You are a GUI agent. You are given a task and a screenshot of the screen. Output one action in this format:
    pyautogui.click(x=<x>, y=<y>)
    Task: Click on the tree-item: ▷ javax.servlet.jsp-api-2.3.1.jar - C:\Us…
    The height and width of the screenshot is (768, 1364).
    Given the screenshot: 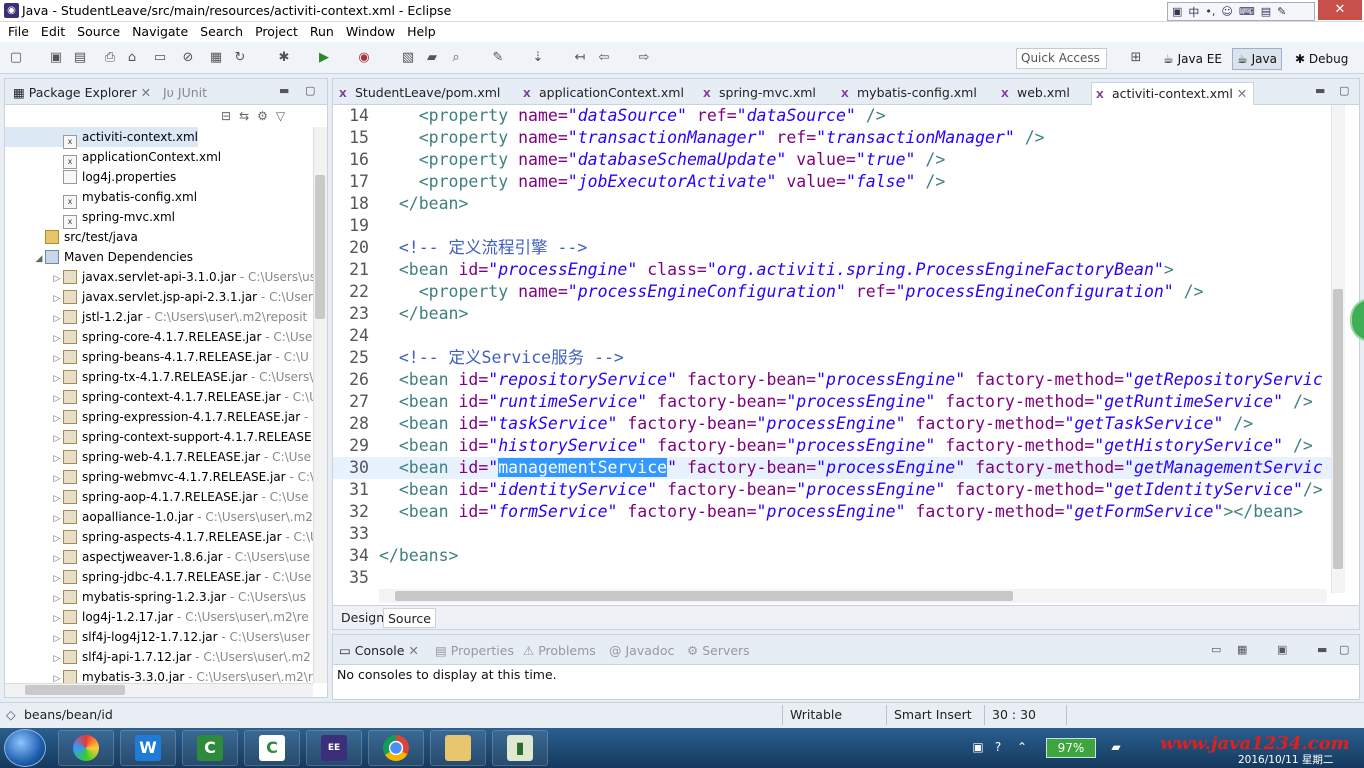 What is the action you would take?
    pyautogui.click(x=159, y=297)
    